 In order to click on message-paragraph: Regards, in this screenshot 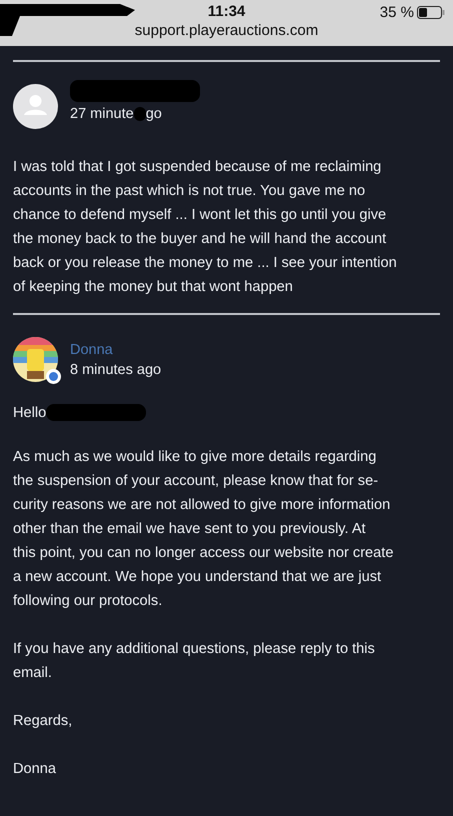, I will do `click(43, 721)`.